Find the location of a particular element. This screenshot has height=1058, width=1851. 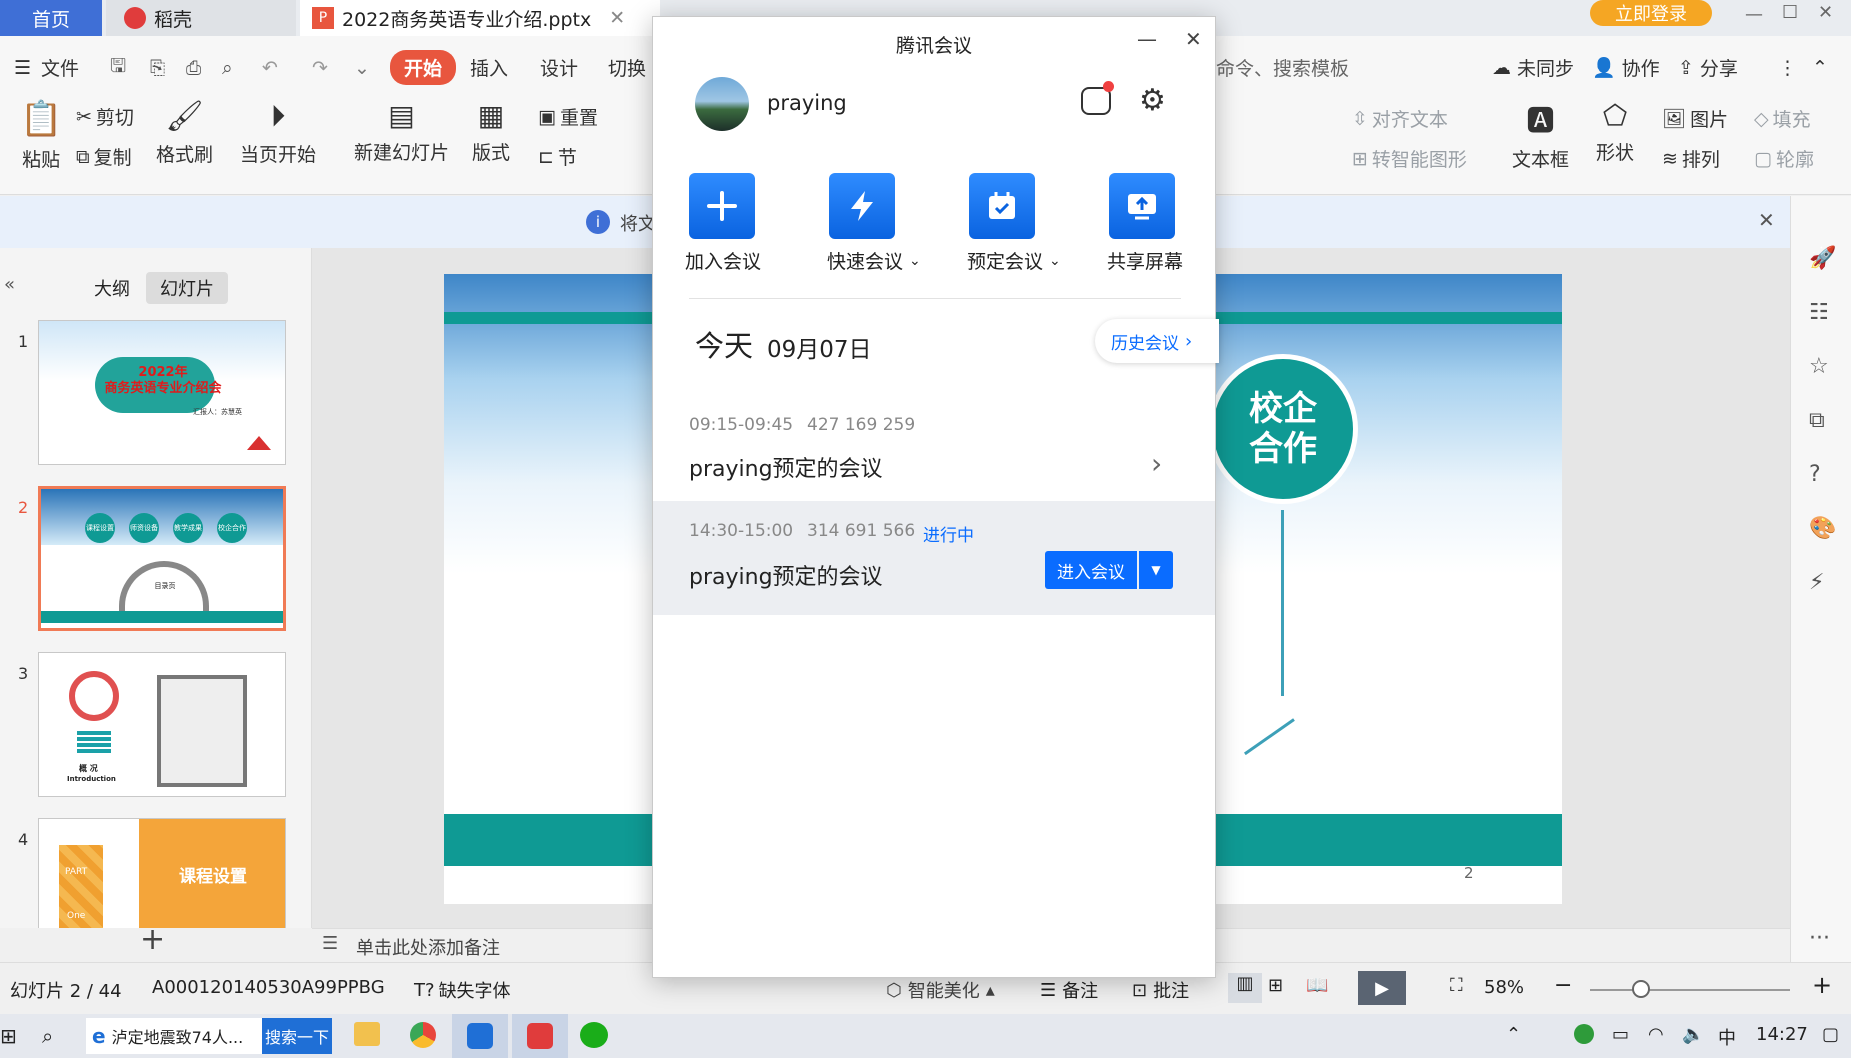

dialog-close-icon: ✕ is located at coordinates (1193, 39).